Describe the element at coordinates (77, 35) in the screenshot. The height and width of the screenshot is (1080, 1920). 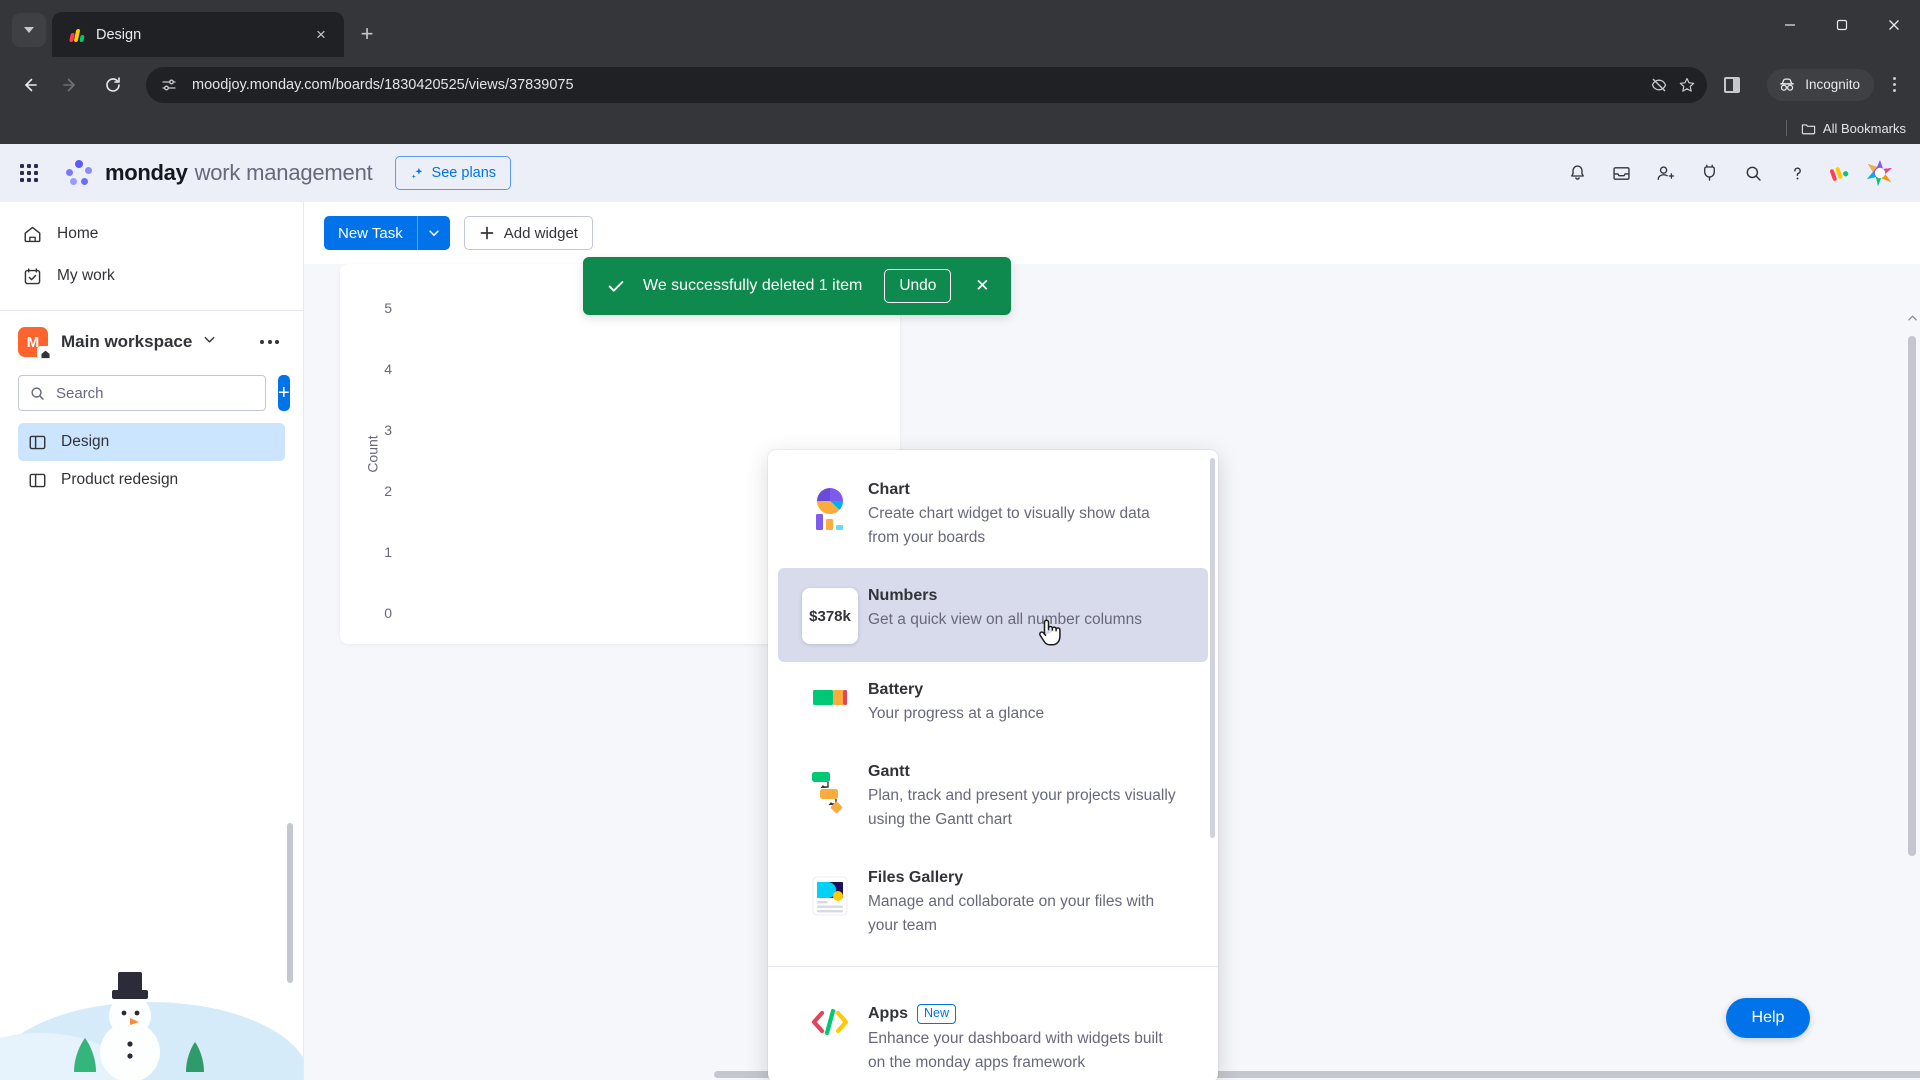
I see `monday-favicon` at that location.